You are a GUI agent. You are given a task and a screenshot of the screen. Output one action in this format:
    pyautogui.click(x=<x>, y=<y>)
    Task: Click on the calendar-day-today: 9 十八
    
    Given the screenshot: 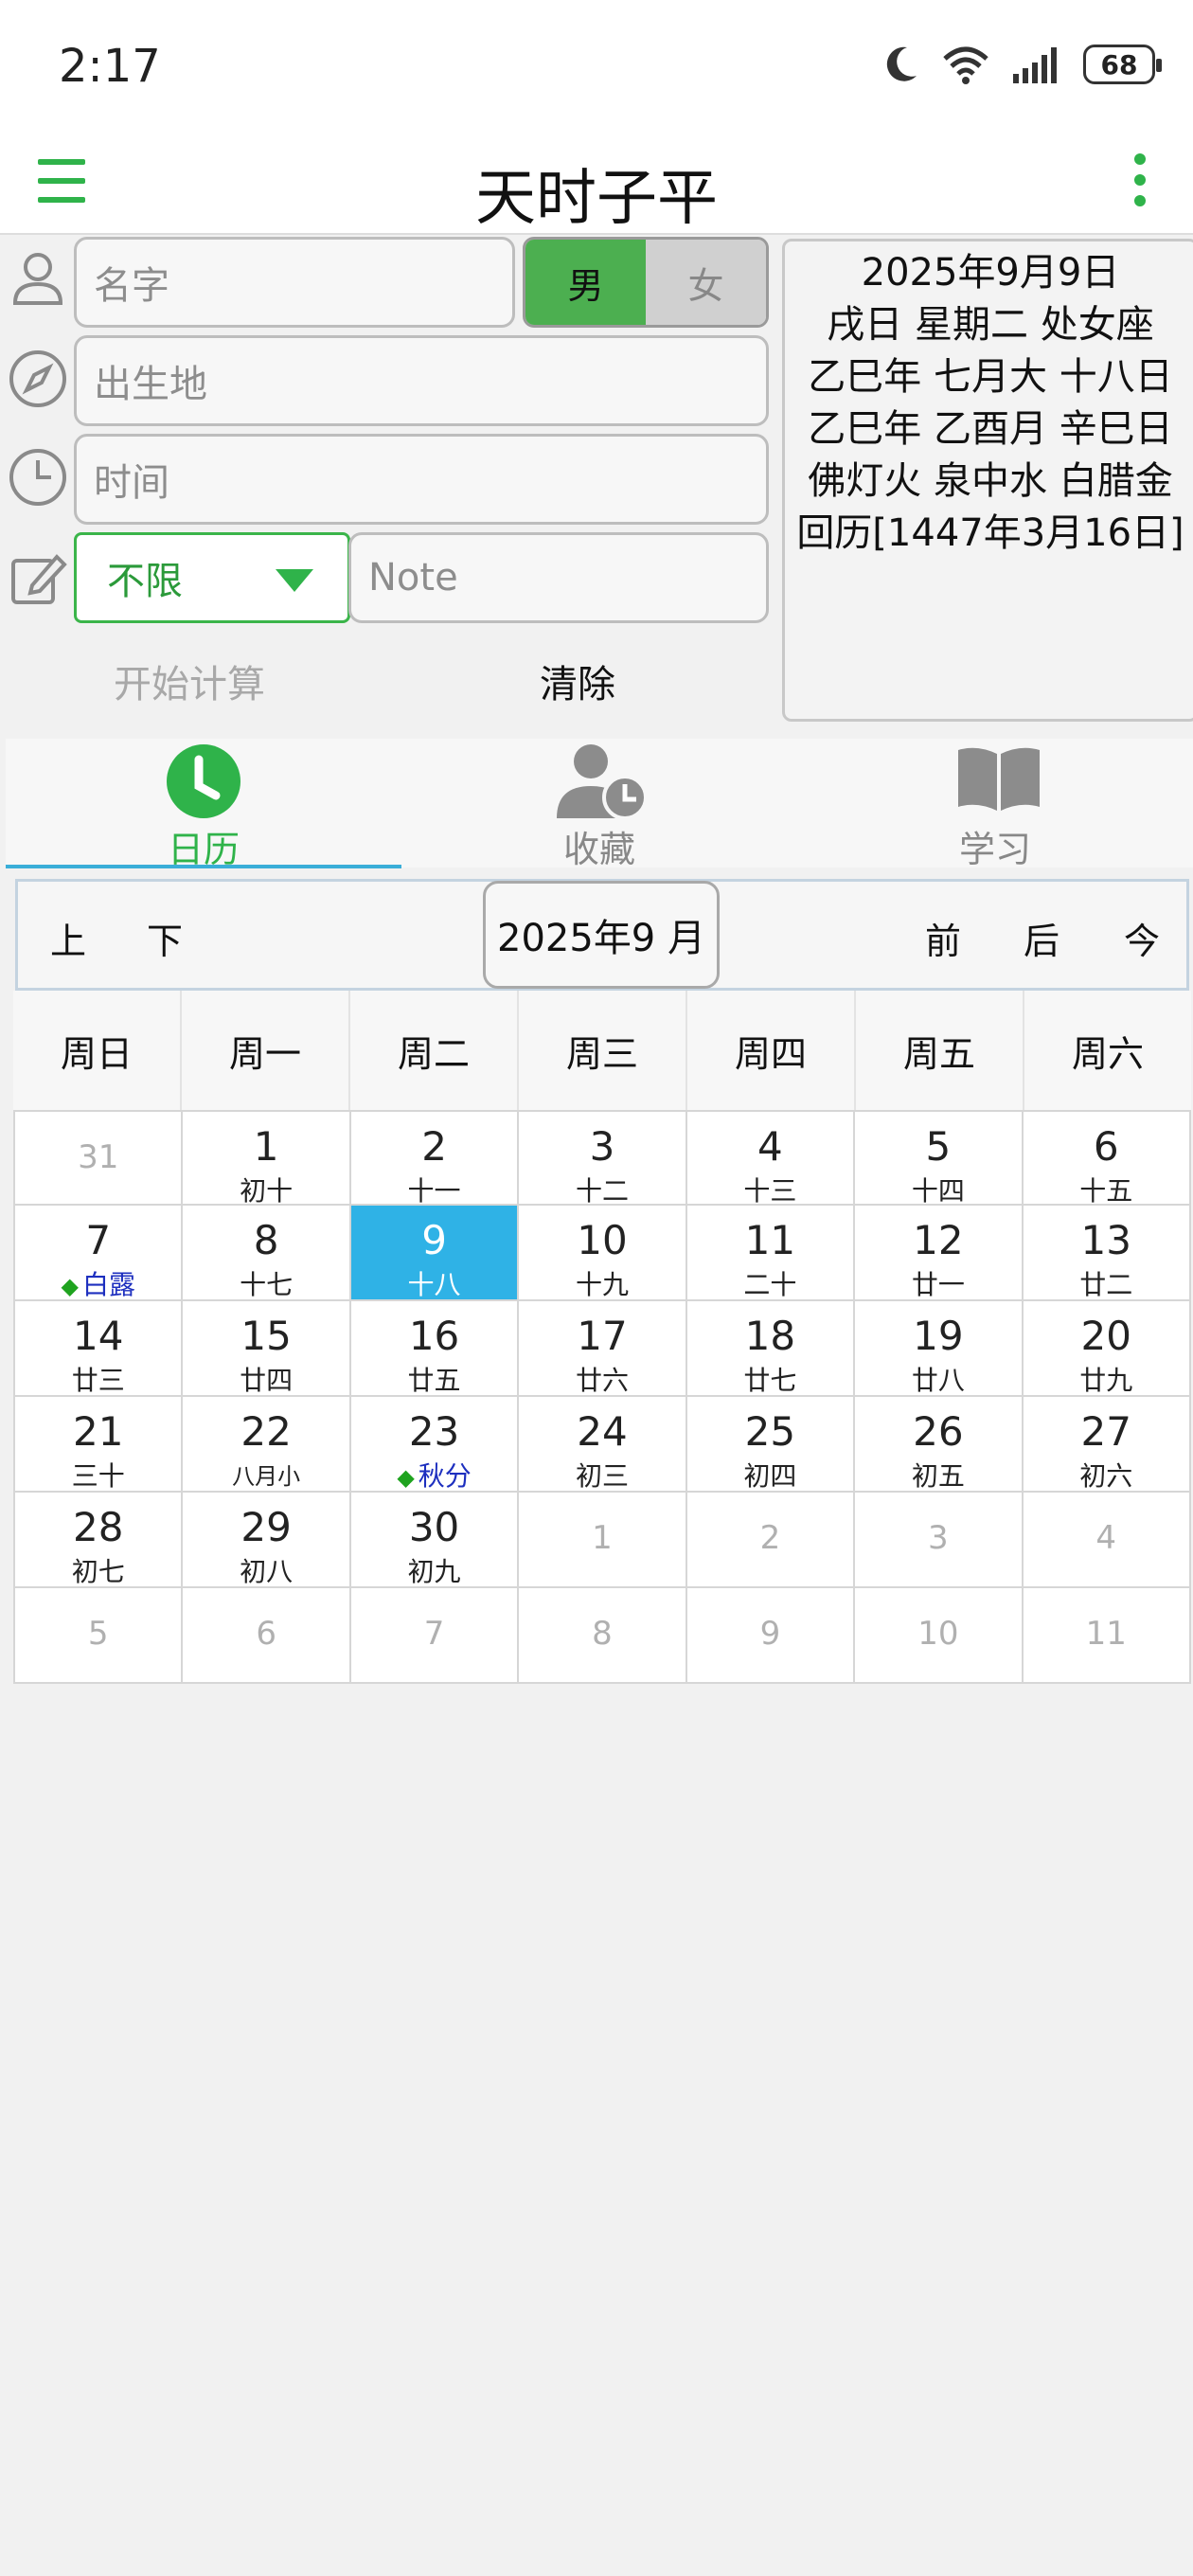 What is the action you would take?
    pyautogui.click(x=435, y=1253)
    